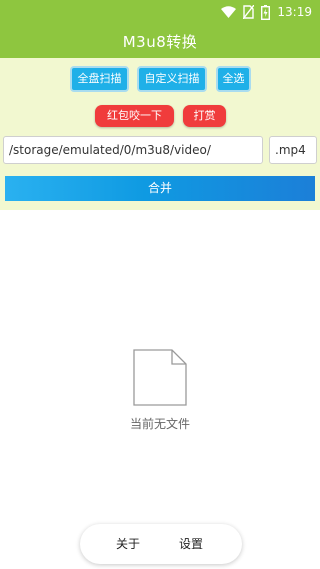 The width and height of the screenshot is (320, 569). What do you see at coordinates (161, 544) in the screenshot?
I see `bottom-nav: 关于 设置` at bounding box center [161, 544].